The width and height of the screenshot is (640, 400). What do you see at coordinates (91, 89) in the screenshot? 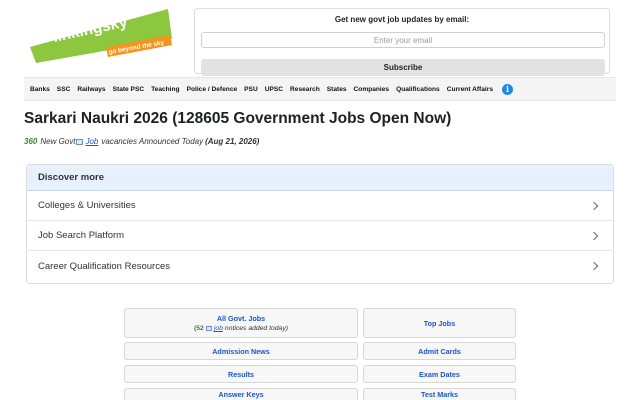
I see `nav-item-railways: Railways` at bounding box center [91, 89].